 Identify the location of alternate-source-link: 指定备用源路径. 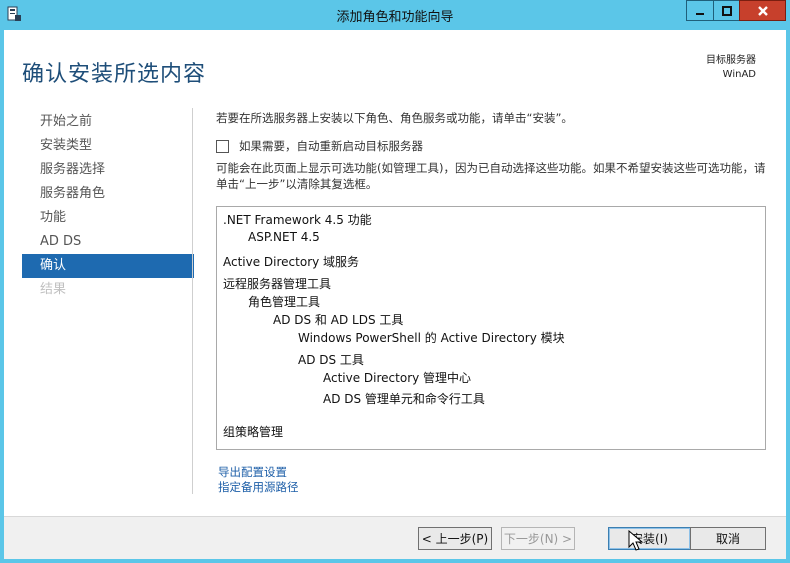
(258, 487).